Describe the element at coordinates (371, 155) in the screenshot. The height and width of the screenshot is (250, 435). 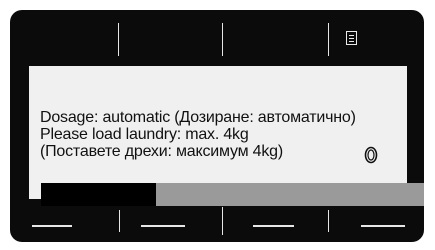
I see `ring-icon` at that location.